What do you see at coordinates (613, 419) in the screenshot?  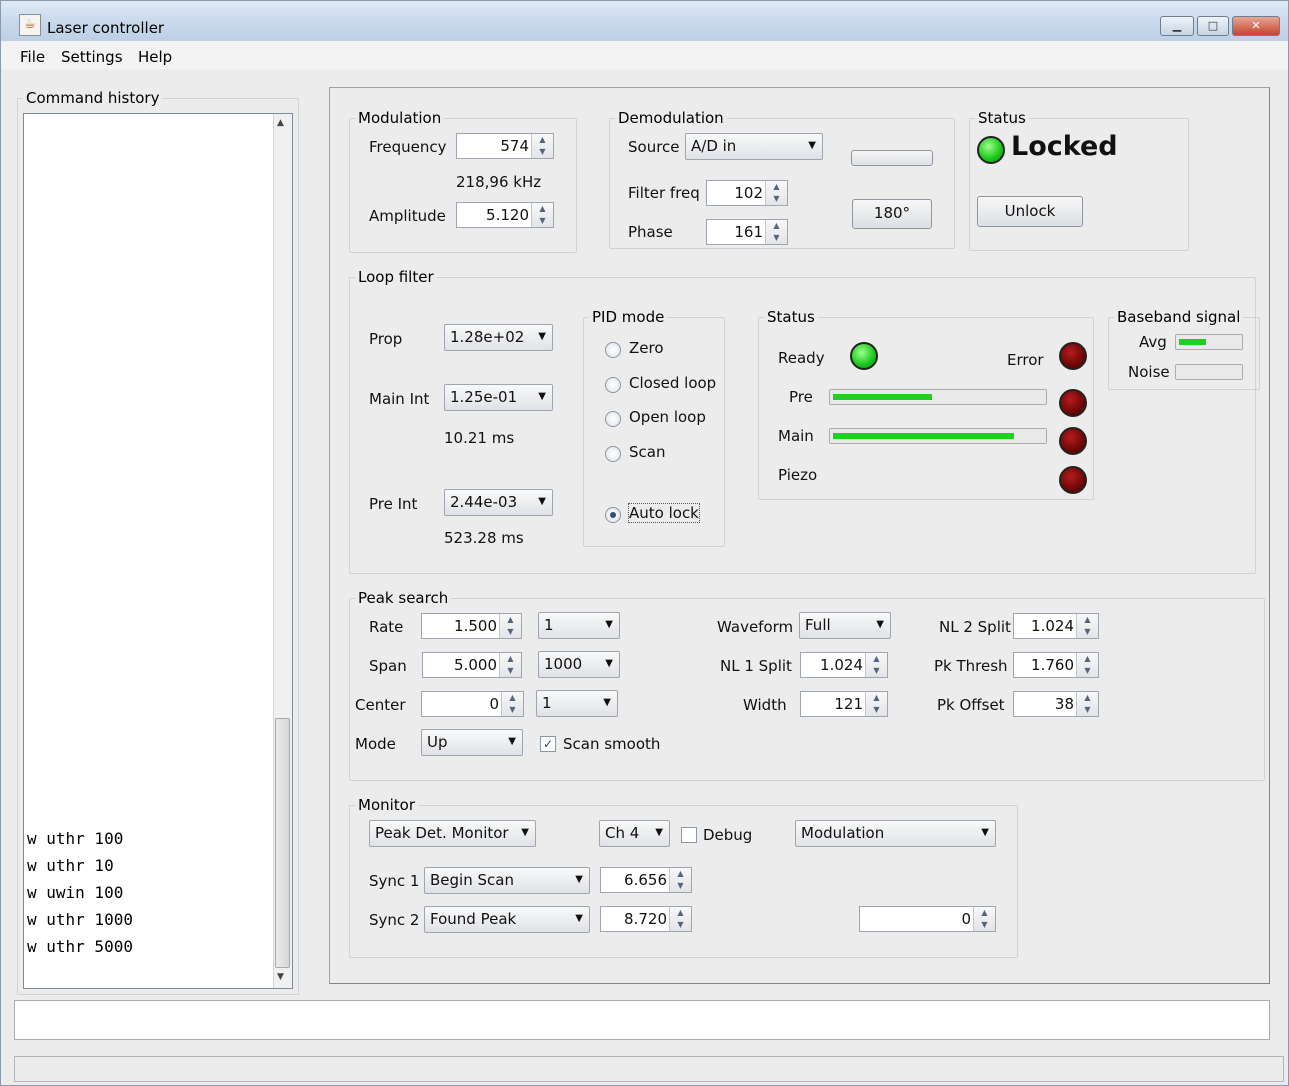 I see `pid-open-loop-radio` at bounding box center [613, 419].